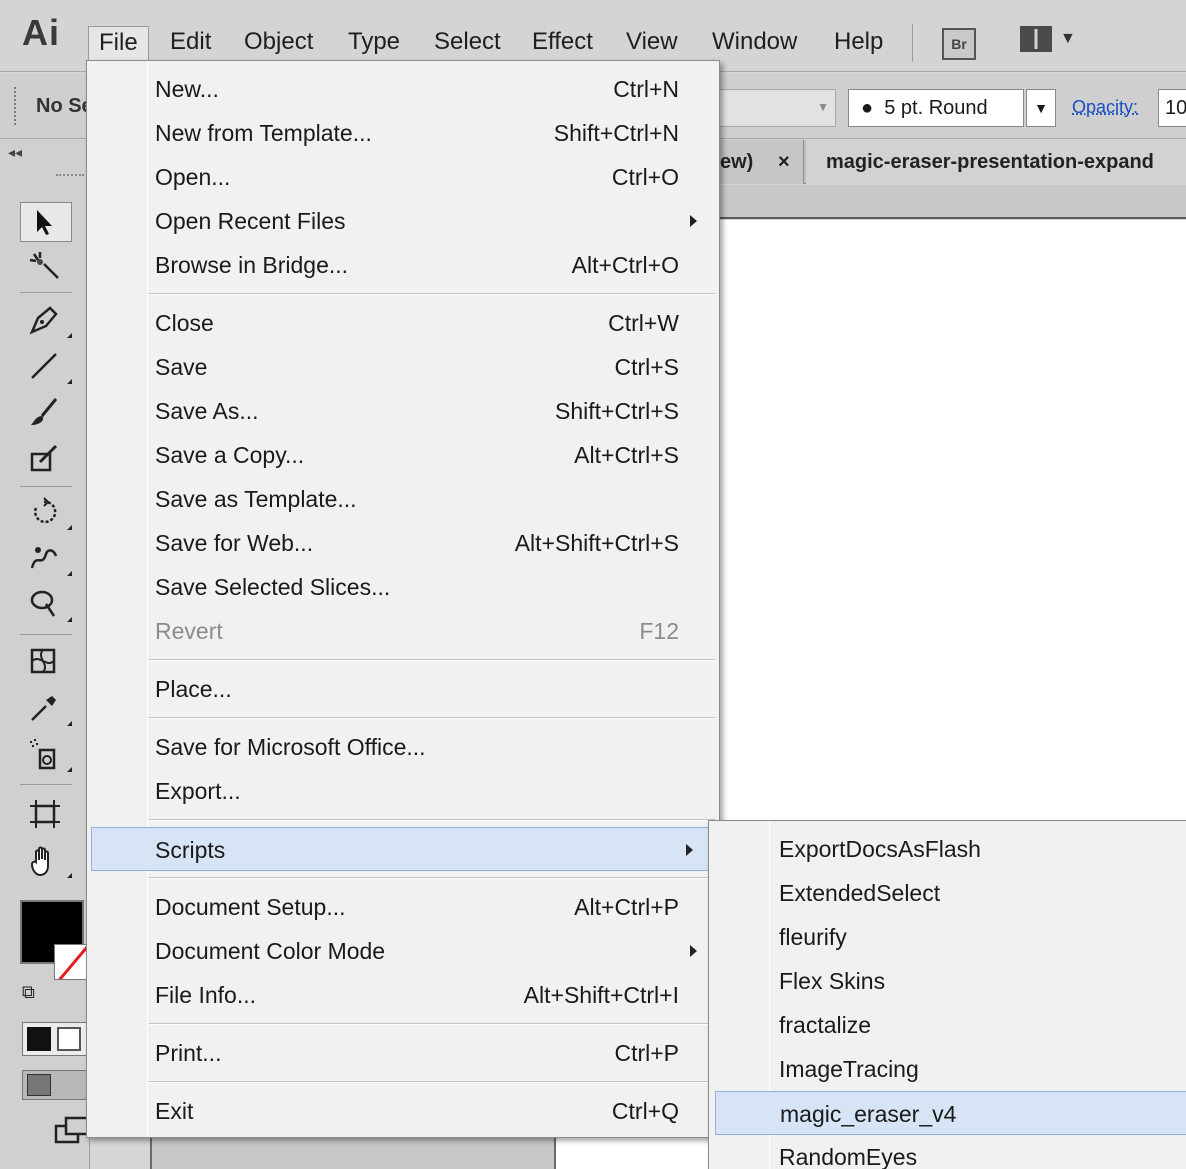 Image resolution: width=1186 pixels, height=1169 pixels. I want to click on eyedropper-icon, so click(43, 708).